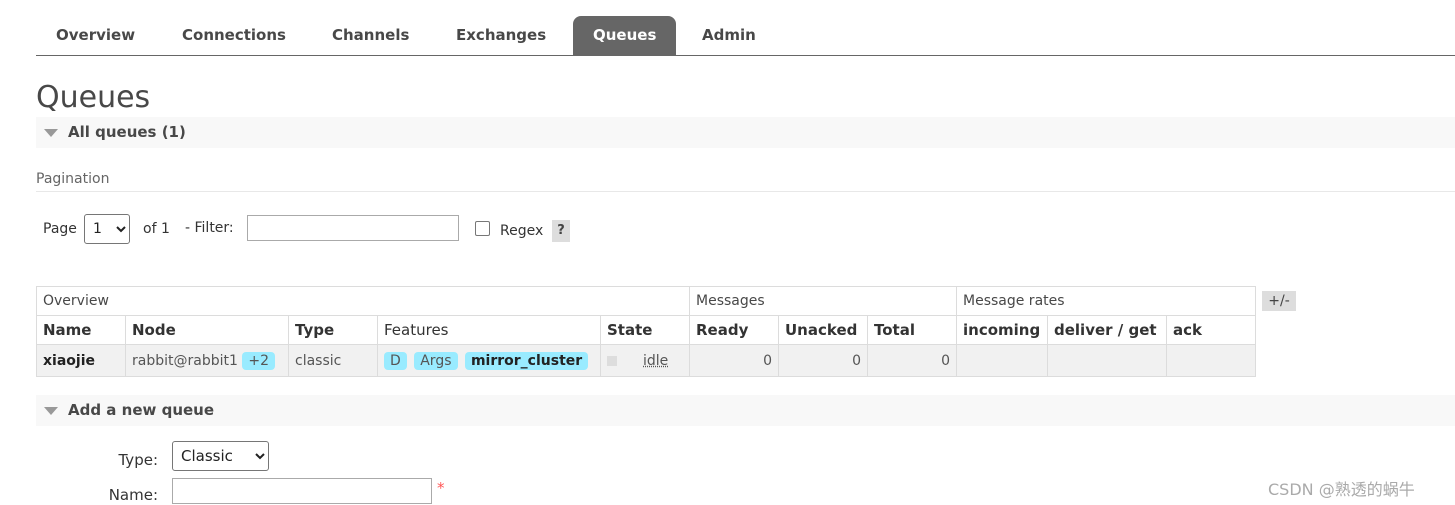 Image resolution: width=1455 pixels, height=505 pixels. What do you see at coordinates (1107, 360) in the screenshot?
I see `queue-deliver-get` at bounding box center [1107, 360].